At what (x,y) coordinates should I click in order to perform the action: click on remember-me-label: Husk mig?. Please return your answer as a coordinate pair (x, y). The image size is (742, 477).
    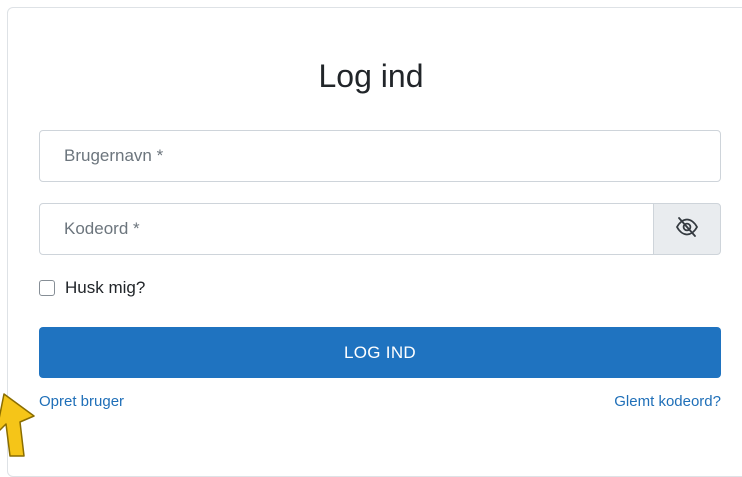
    Looking at the image, I should click on (105, 287).